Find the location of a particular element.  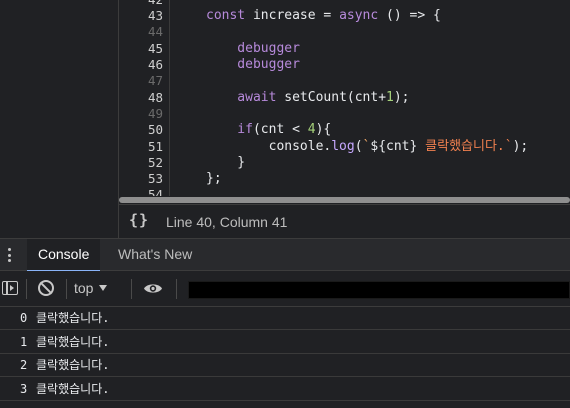

cursor-position: Line 40, Column 41 is located at coordinates (227, 222).